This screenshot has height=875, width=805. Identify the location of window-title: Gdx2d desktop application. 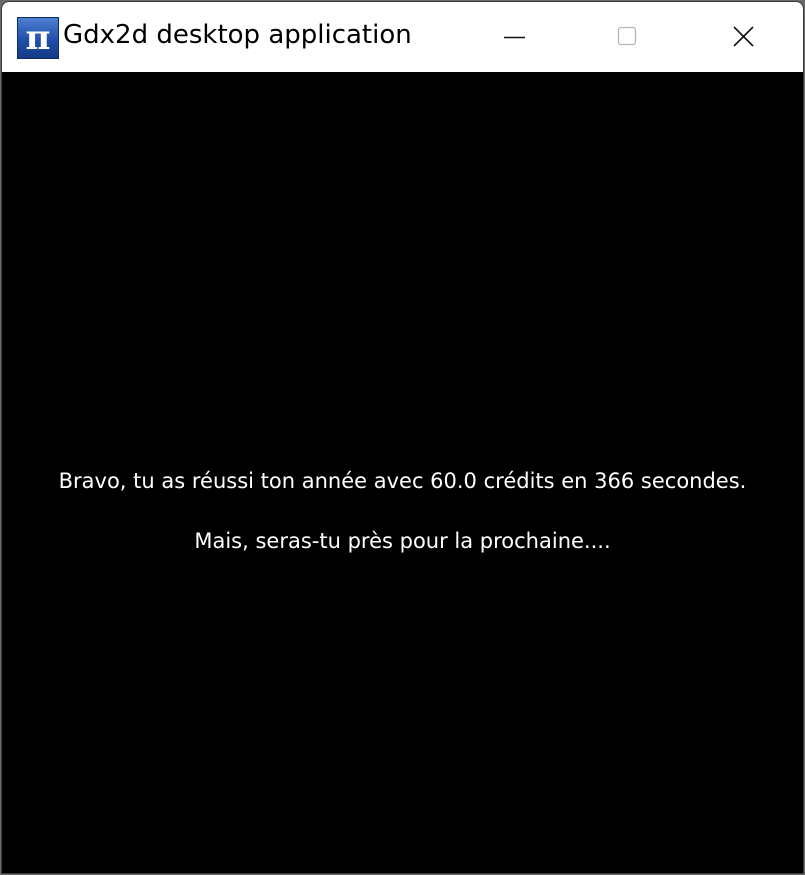
(237, 35).